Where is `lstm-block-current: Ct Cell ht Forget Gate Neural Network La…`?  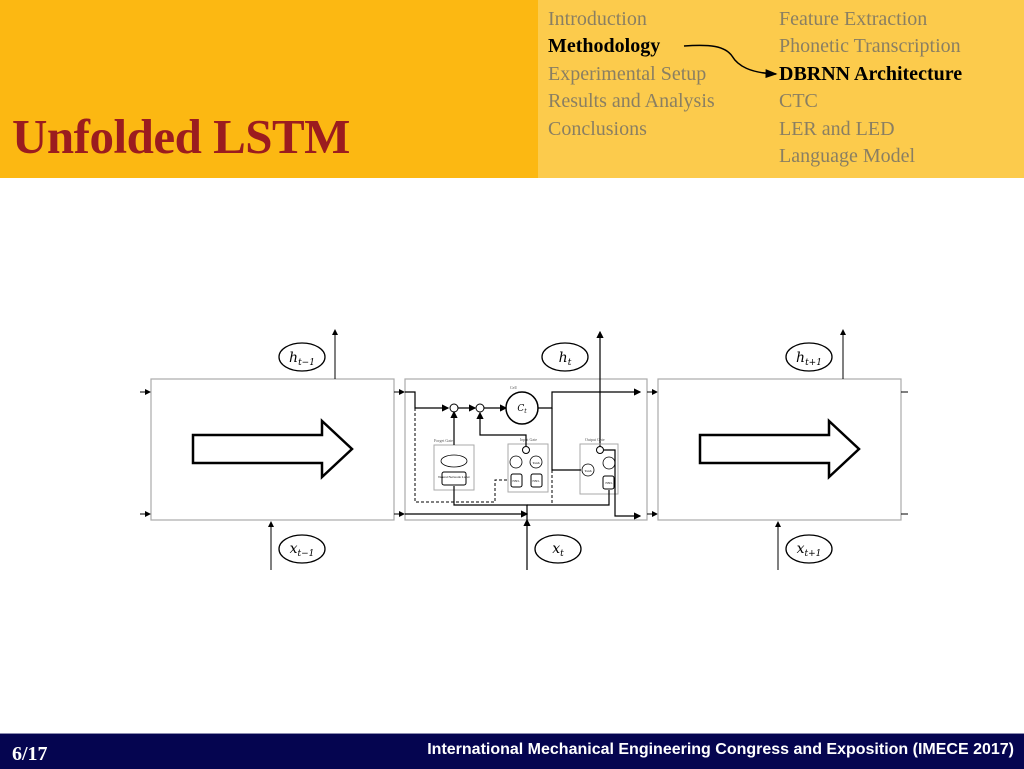 lstm-block-current: Ct Cell ht Forget Gate Neural Network La… is located at coordinates (526, 450).